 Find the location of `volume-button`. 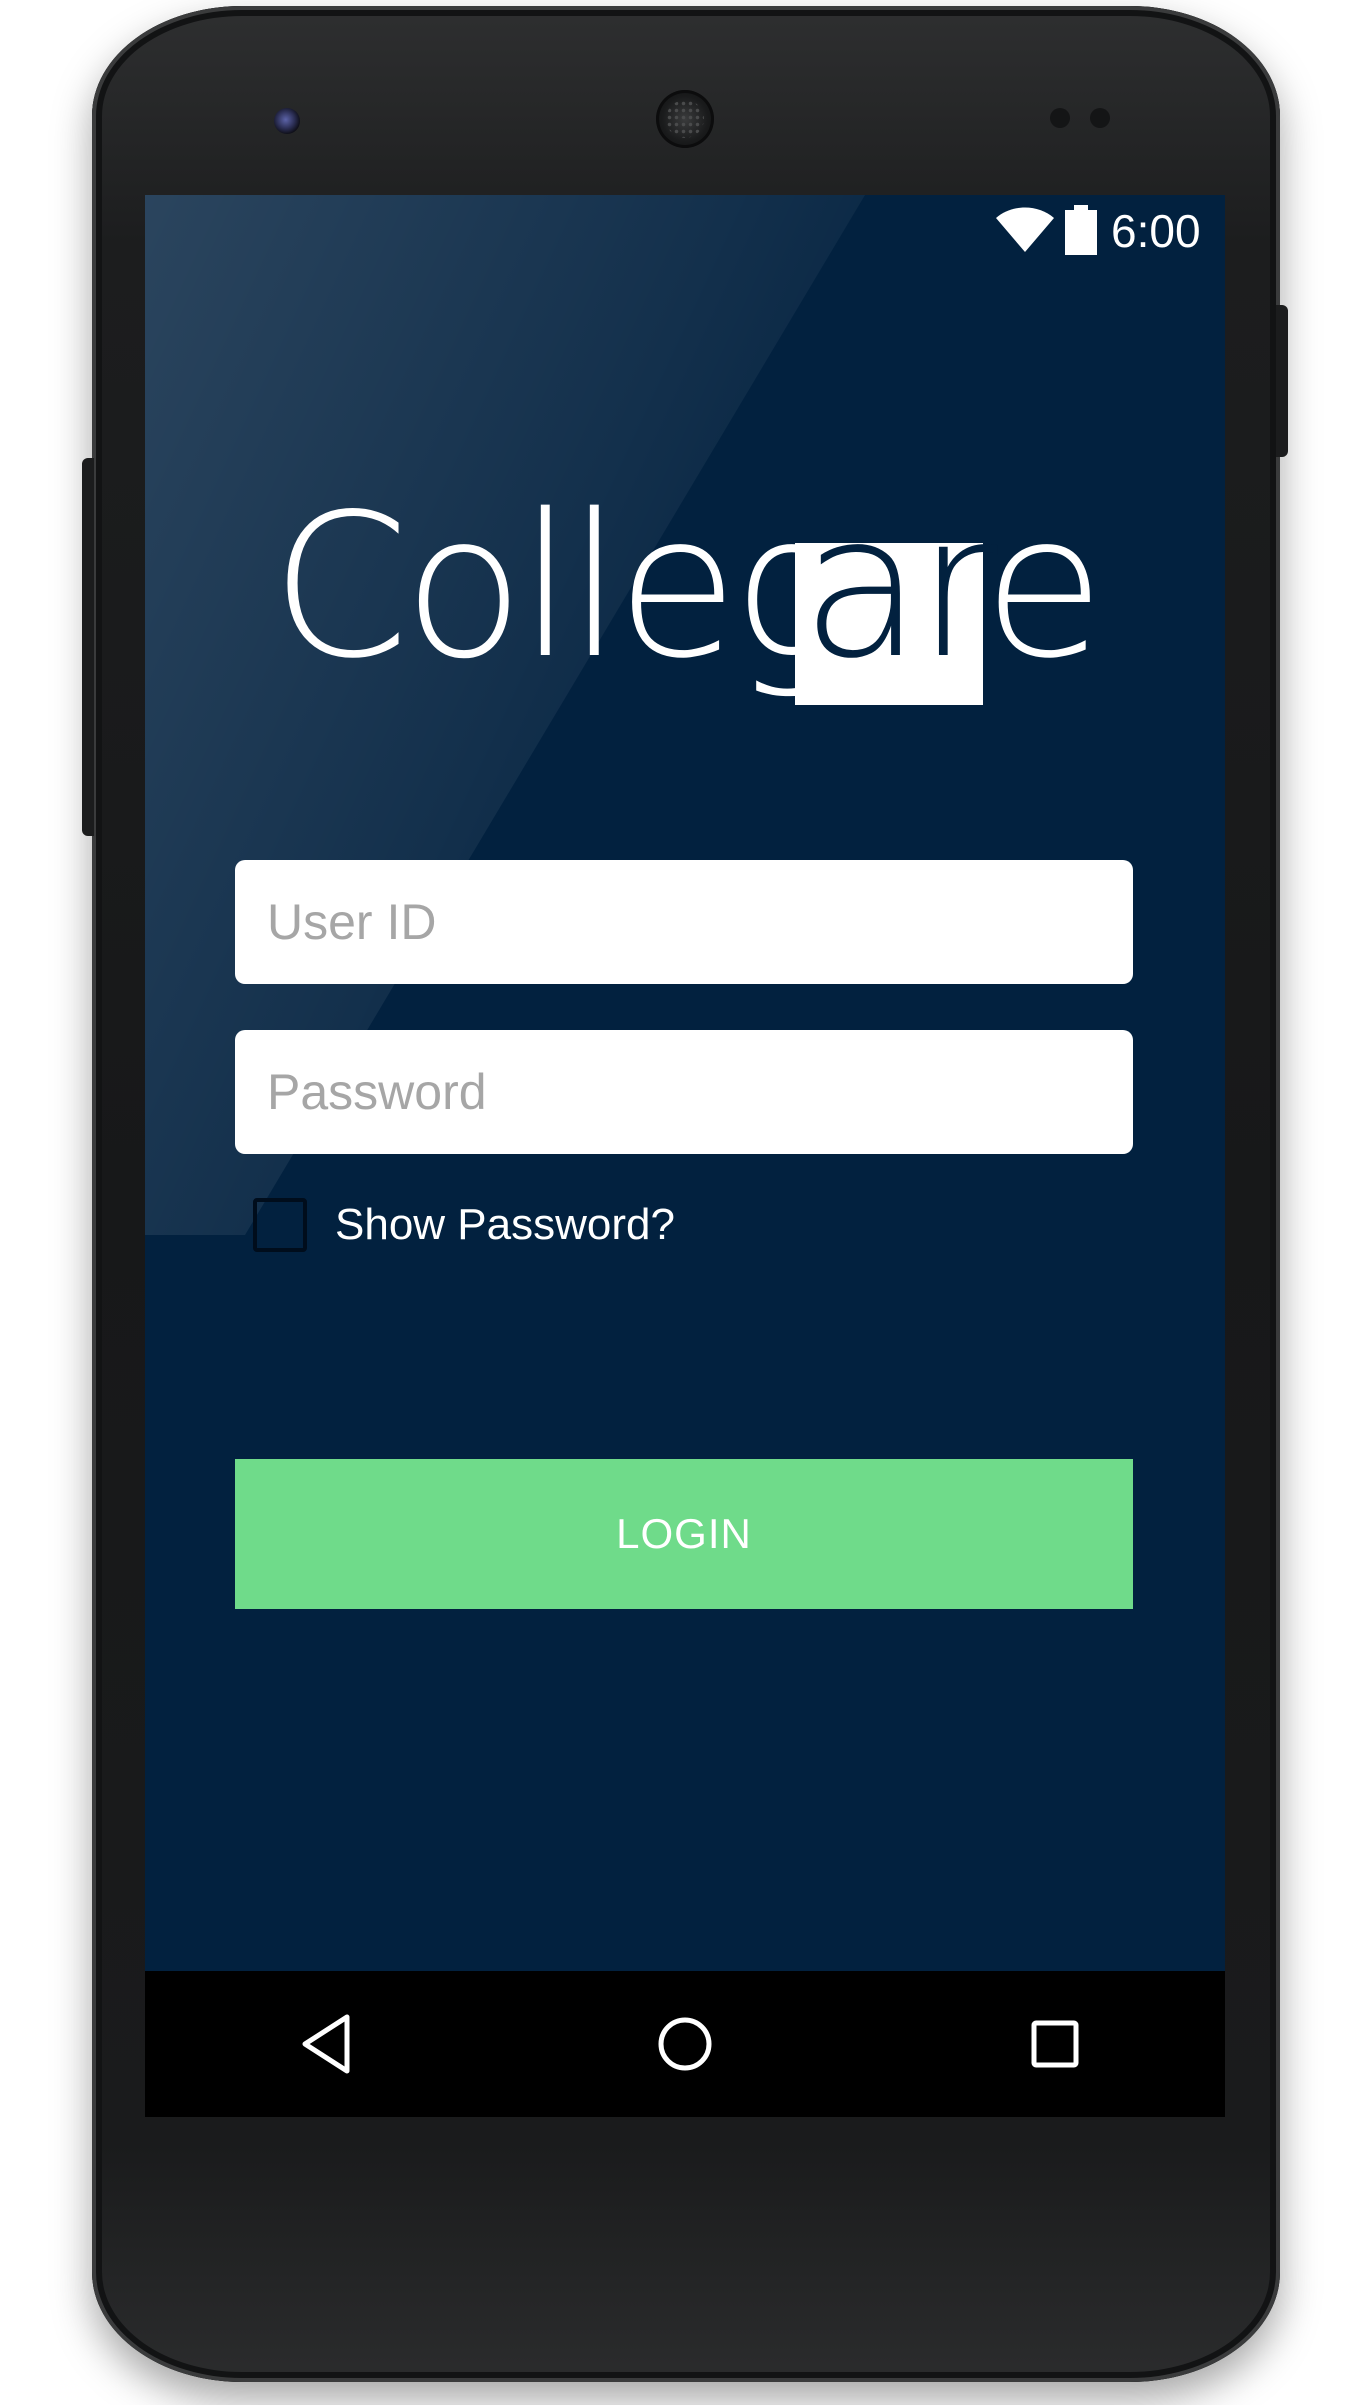

volume-button is located at coordinates (88, 647).